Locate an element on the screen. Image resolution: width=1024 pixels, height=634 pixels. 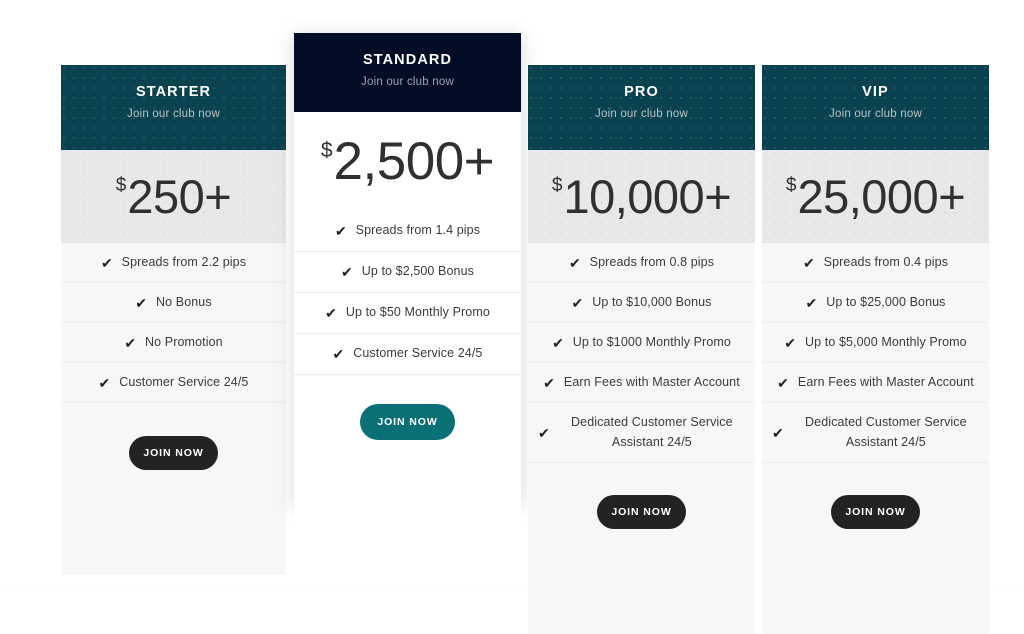
plan-subtitle-starter: Join our club now is located at coordinates (173, 113).